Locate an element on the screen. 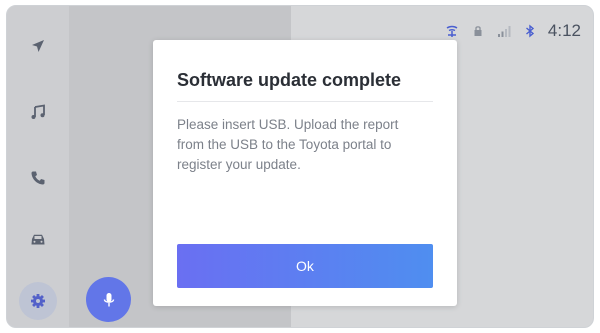  ok-button: Ok is located at coordinates (305, 266).